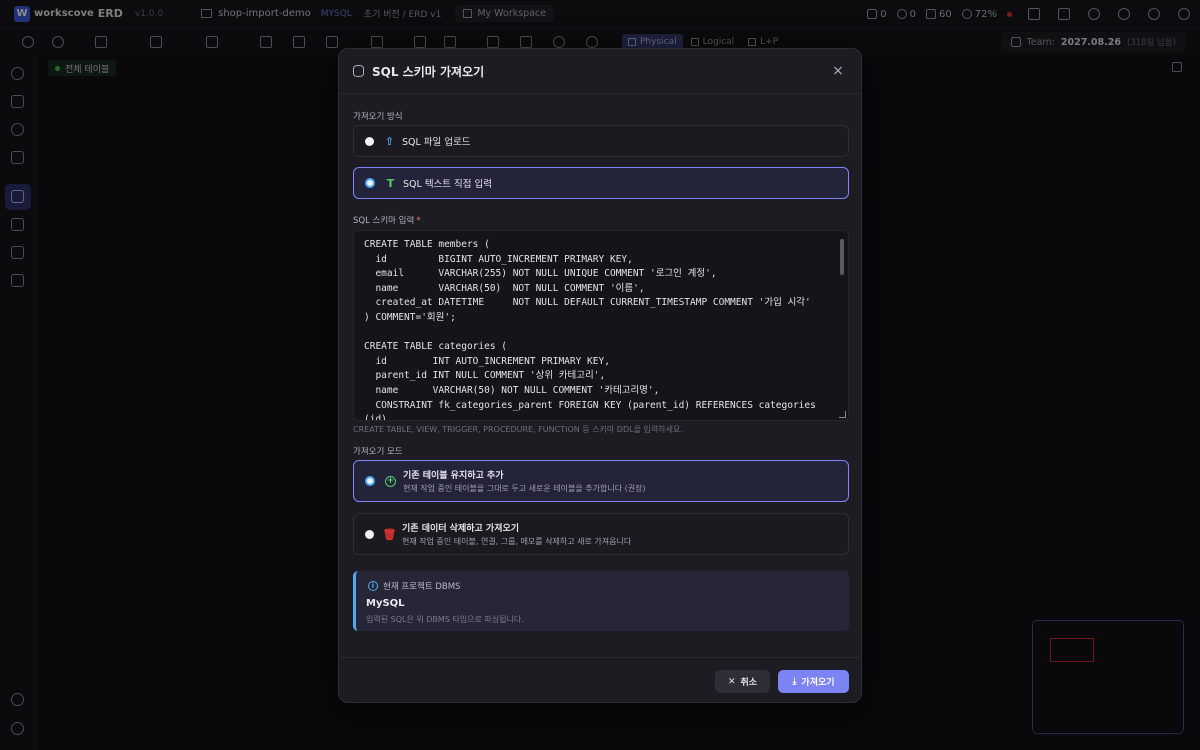 The width and height of the screenshot is (1200, 750). I want to click on close-button: ×, so click(838, 71).